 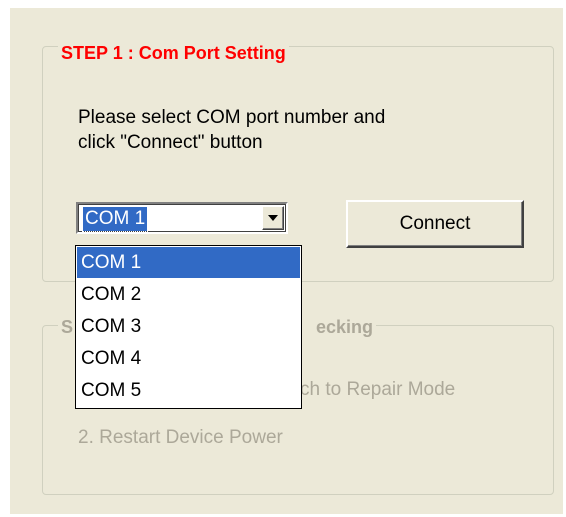 What do you see at coordinates (115, 219) in the screenshot?
I see `combo-selected-value: COM 1` at bounding box center [115, 219].